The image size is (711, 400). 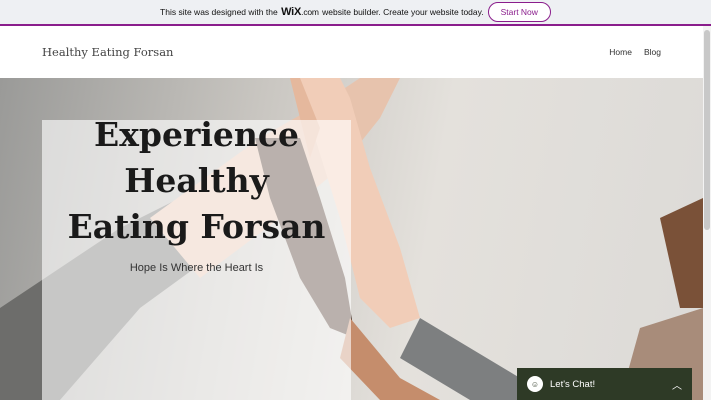 What do you see at coordinates (573, 384) in the screenshot?
I see `chat-label: Let's Chat!` at bounding box center [573, 384].